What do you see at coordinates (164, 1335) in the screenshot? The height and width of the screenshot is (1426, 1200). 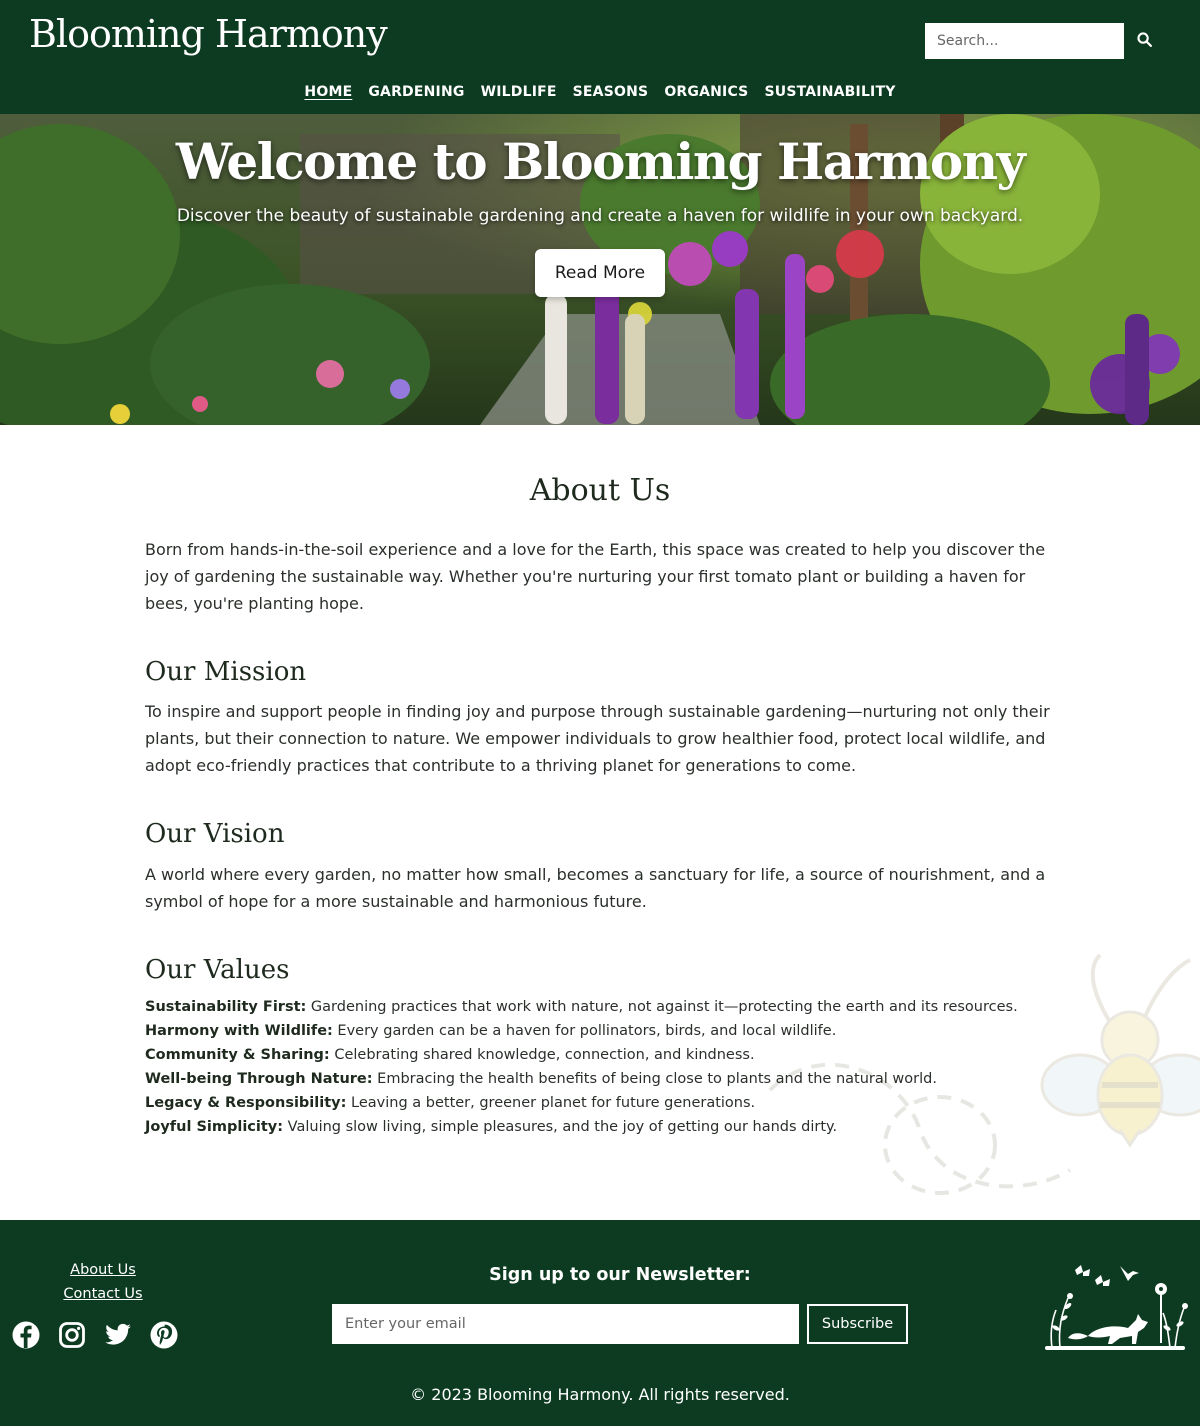 I see `pinterest-icon` at bounding box center [164, 1335].